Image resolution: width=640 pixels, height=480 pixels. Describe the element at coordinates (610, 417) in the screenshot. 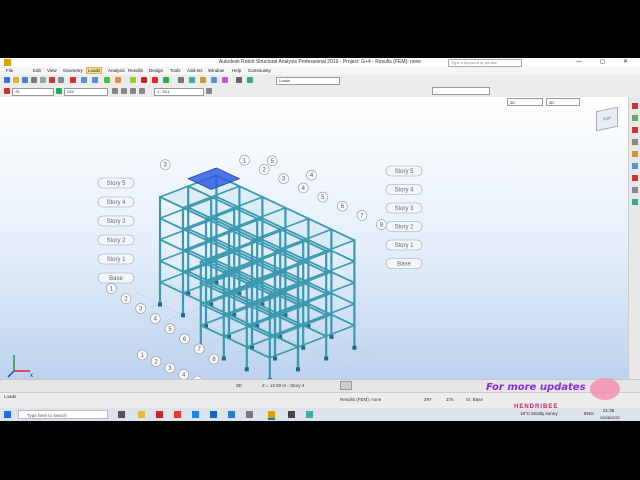

I see `clock-date: 25/08/2021` at that location.